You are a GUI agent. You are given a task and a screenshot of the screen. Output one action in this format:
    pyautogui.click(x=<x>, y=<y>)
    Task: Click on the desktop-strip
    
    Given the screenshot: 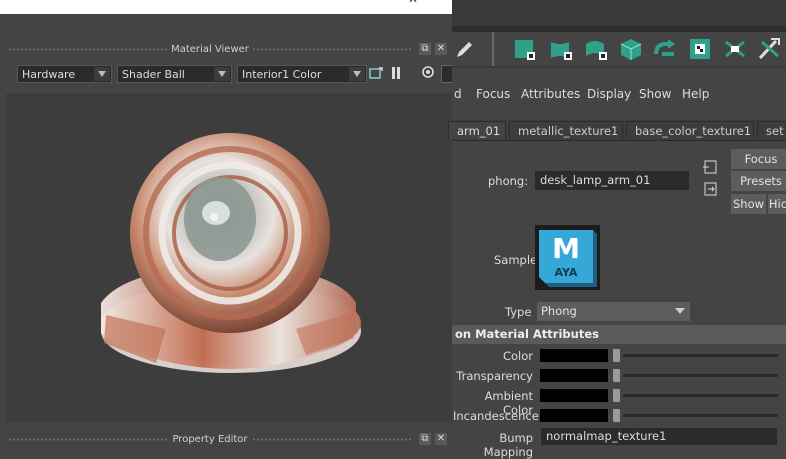 What is the action you would take?
    pyautogui.click(x=226, y=7)
    